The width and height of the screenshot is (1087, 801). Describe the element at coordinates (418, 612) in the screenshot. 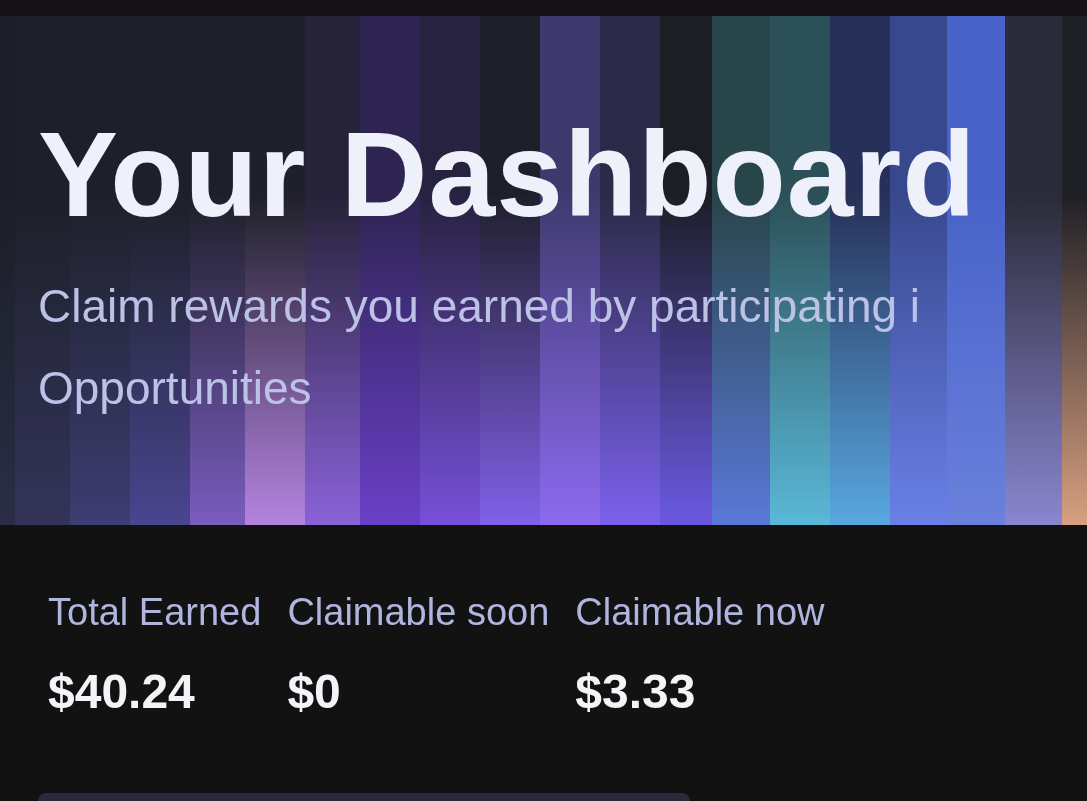

I see `stat-label: Claimable soon` at that location.